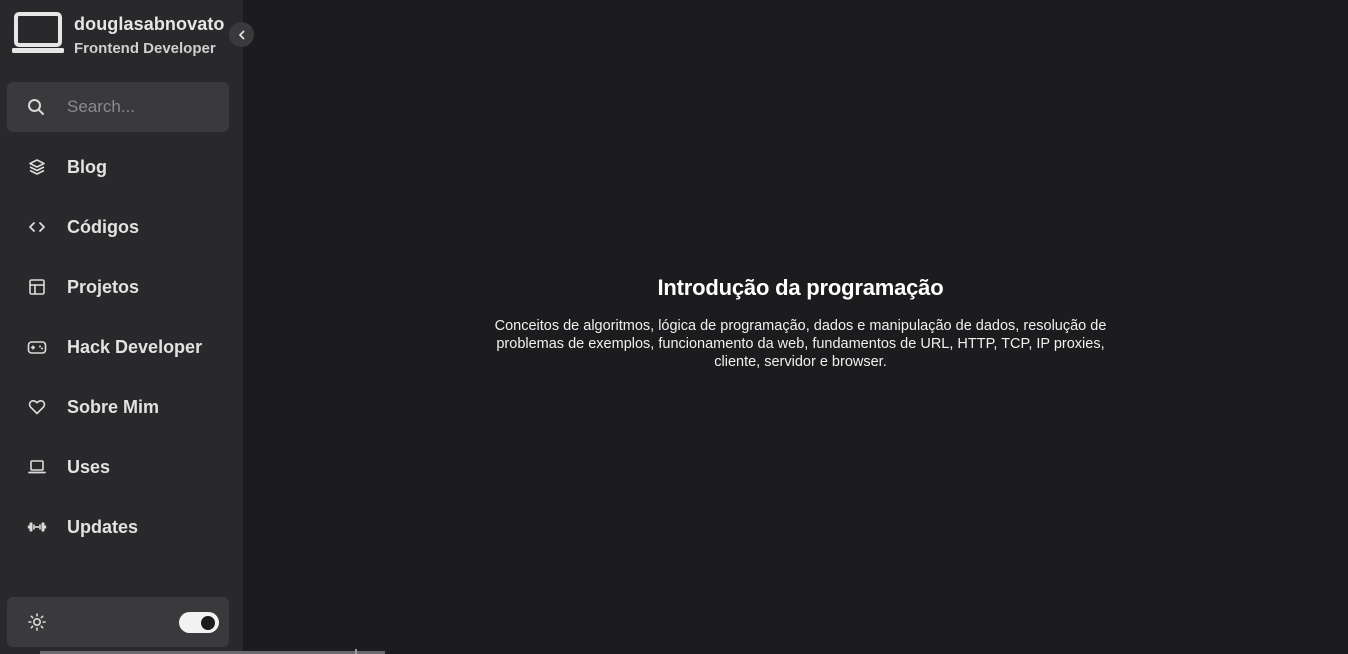  I want to click on theme-panel, so click(118, 622).